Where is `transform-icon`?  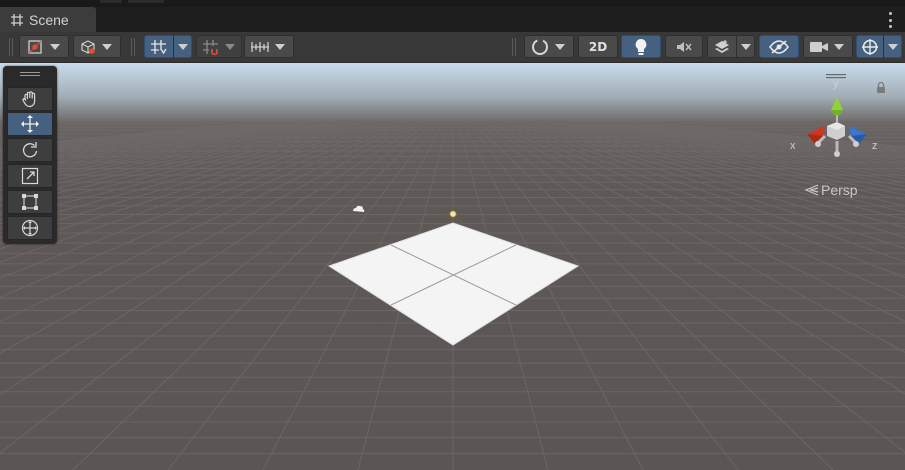 transform-icon is located at coordinates (30, 228).